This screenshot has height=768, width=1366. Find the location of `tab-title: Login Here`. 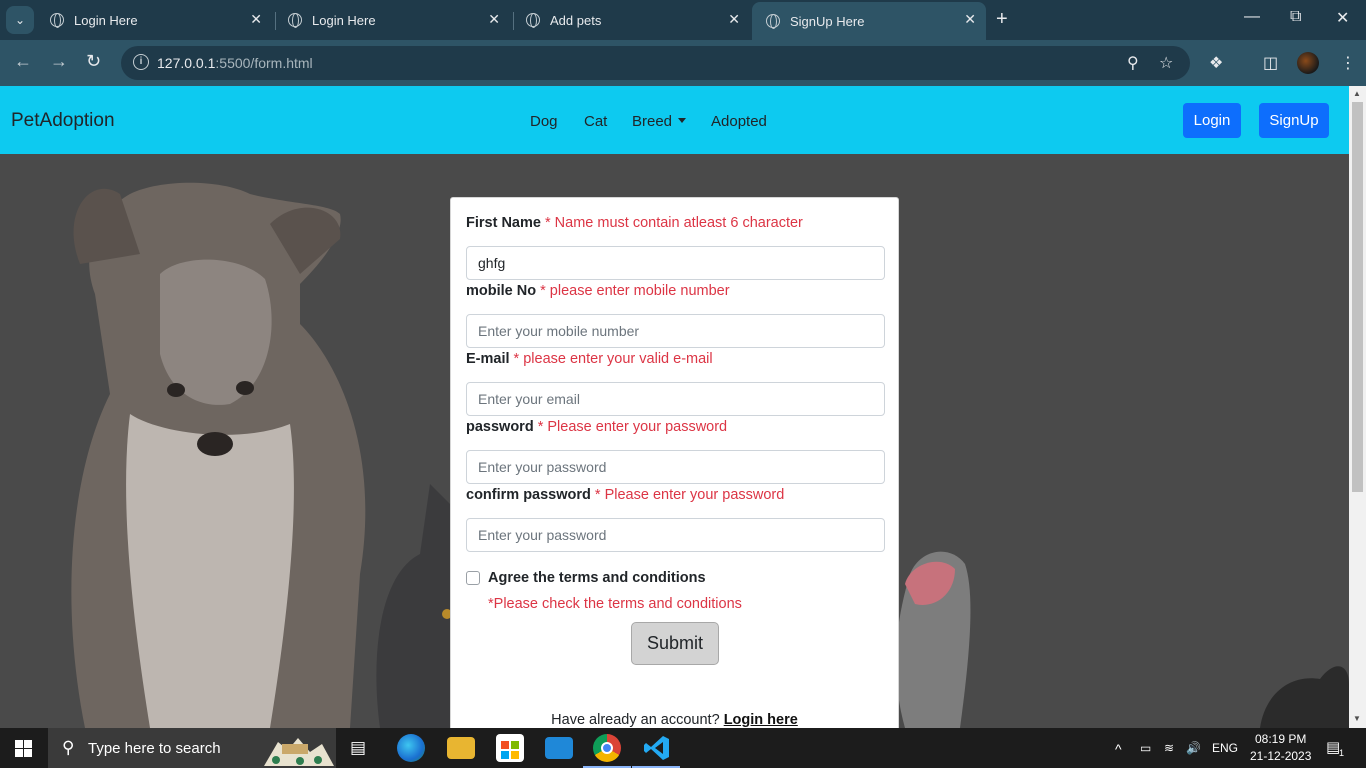

tab-title: Login Here is located at coordinates (106, 20).